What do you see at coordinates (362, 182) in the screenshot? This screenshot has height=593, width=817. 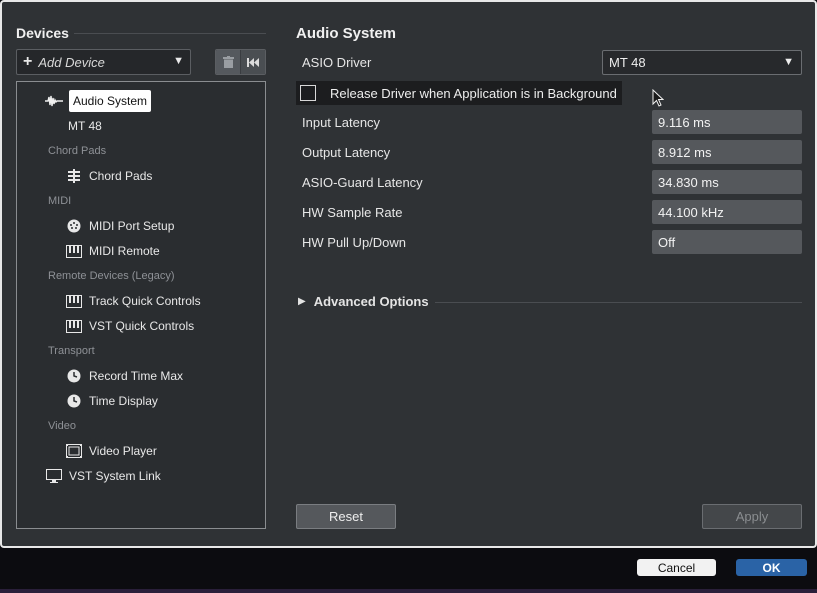 I see `asio-guard-latency-label: ASIO-Guard Latency` at bounding box center [362, 182].